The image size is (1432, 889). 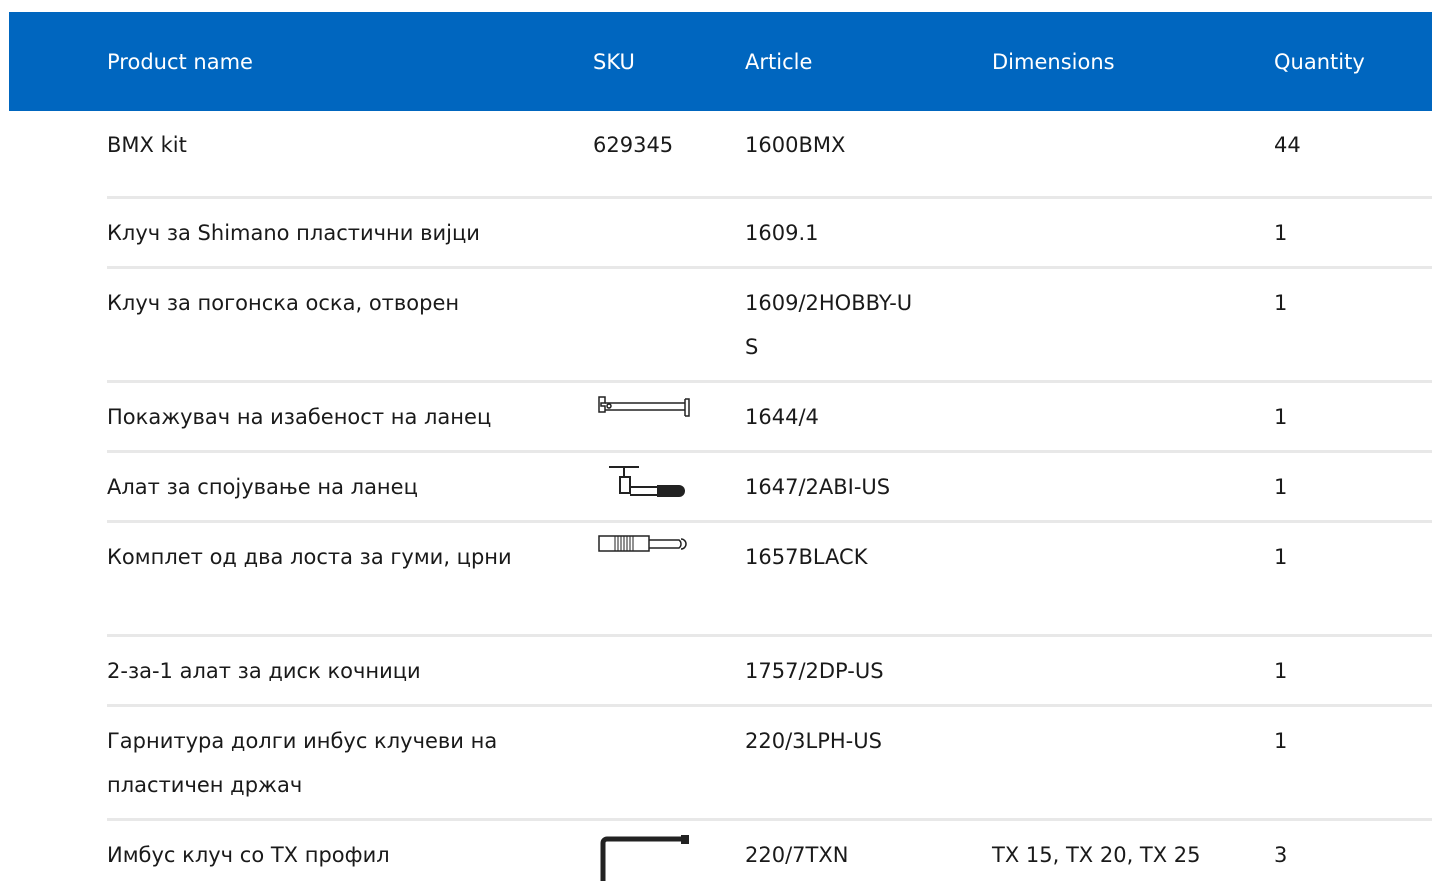 What do you see at coordinates (350, 849) in the screenshot?
I see `product-name: Имбус клуч со ТХ профил` at bounding box center [350, 849].